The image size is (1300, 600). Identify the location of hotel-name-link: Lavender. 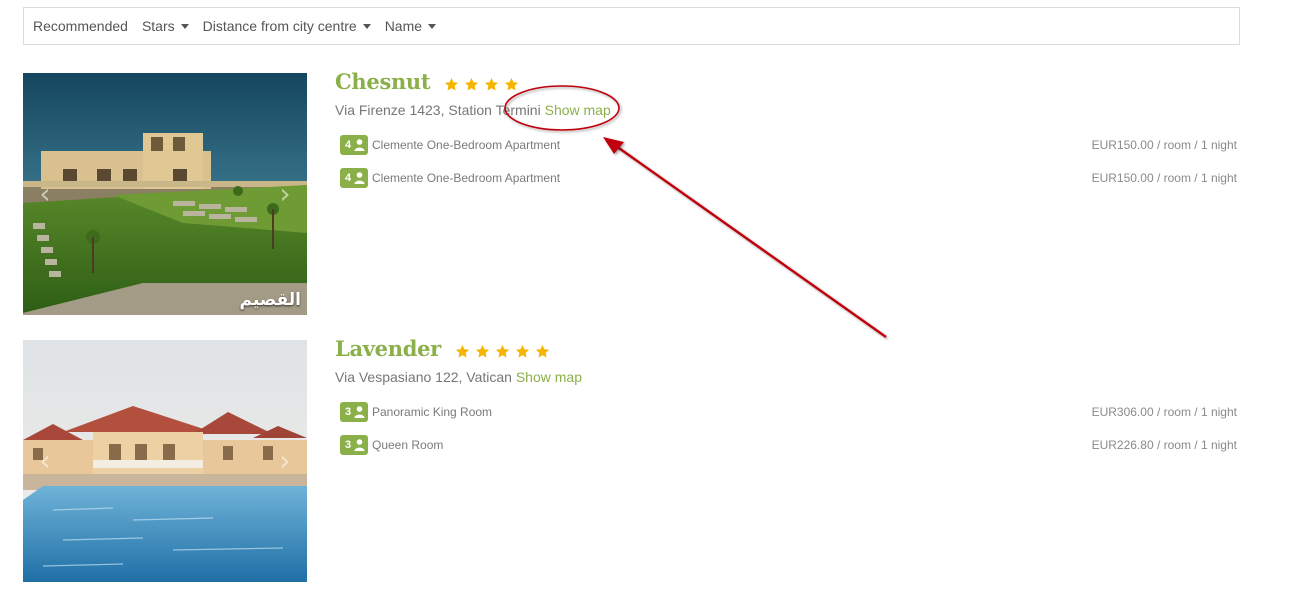
(388, 348).